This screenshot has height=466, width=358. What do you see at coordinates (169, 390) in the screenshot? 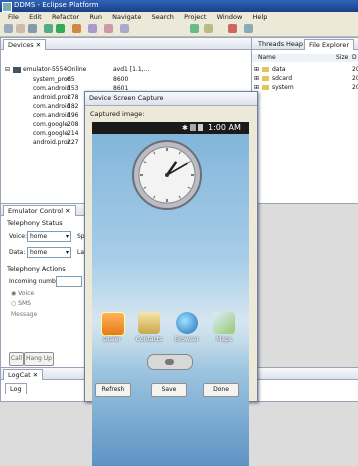
I see `save-button: Save` at bounding box center [169, 390].